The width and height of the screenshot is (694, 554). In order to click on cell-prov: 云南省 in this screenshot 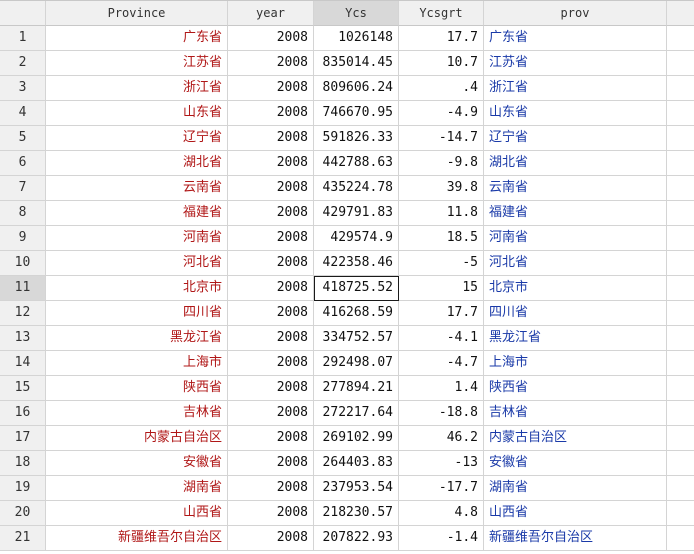, I will do `click(575, 188)`.